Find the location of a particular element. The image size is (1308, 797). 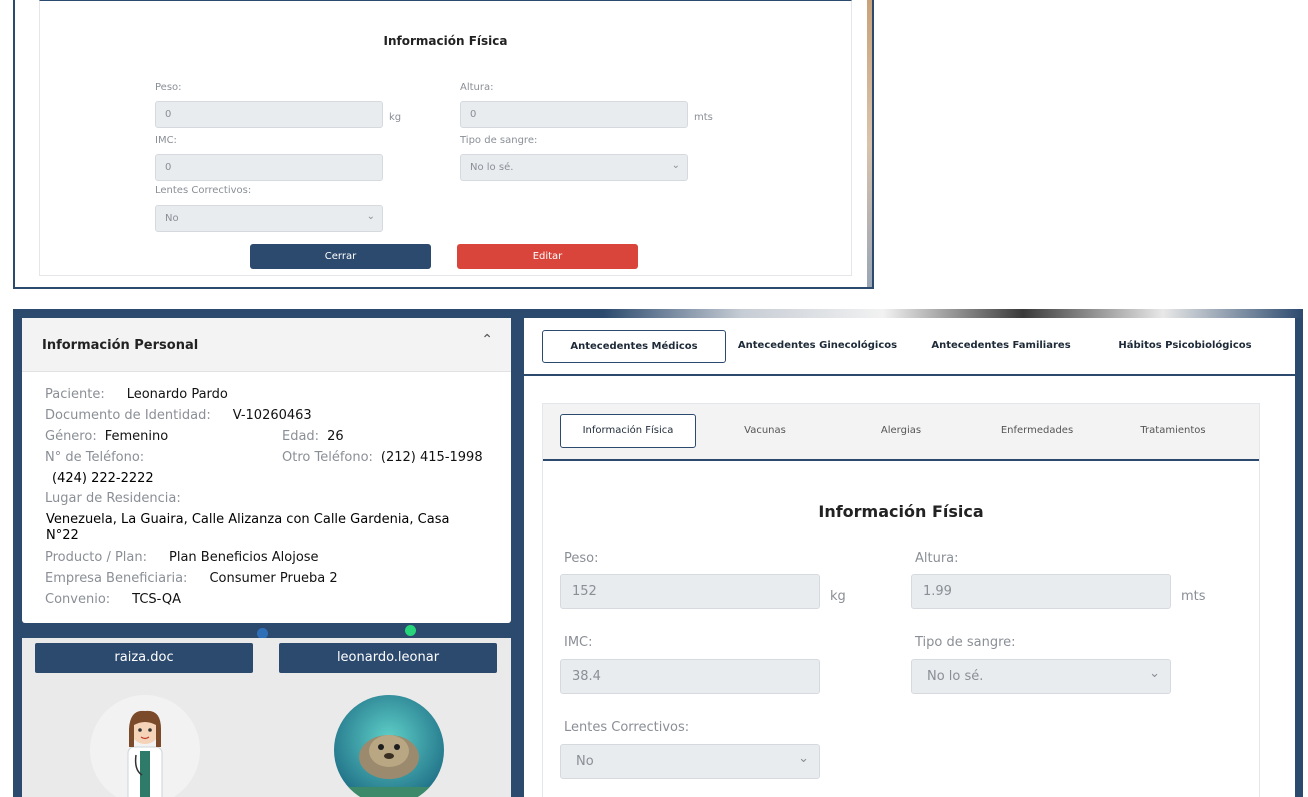

empresa-label: Empresa Beneficiaria: is located at coordinates (116, 578).